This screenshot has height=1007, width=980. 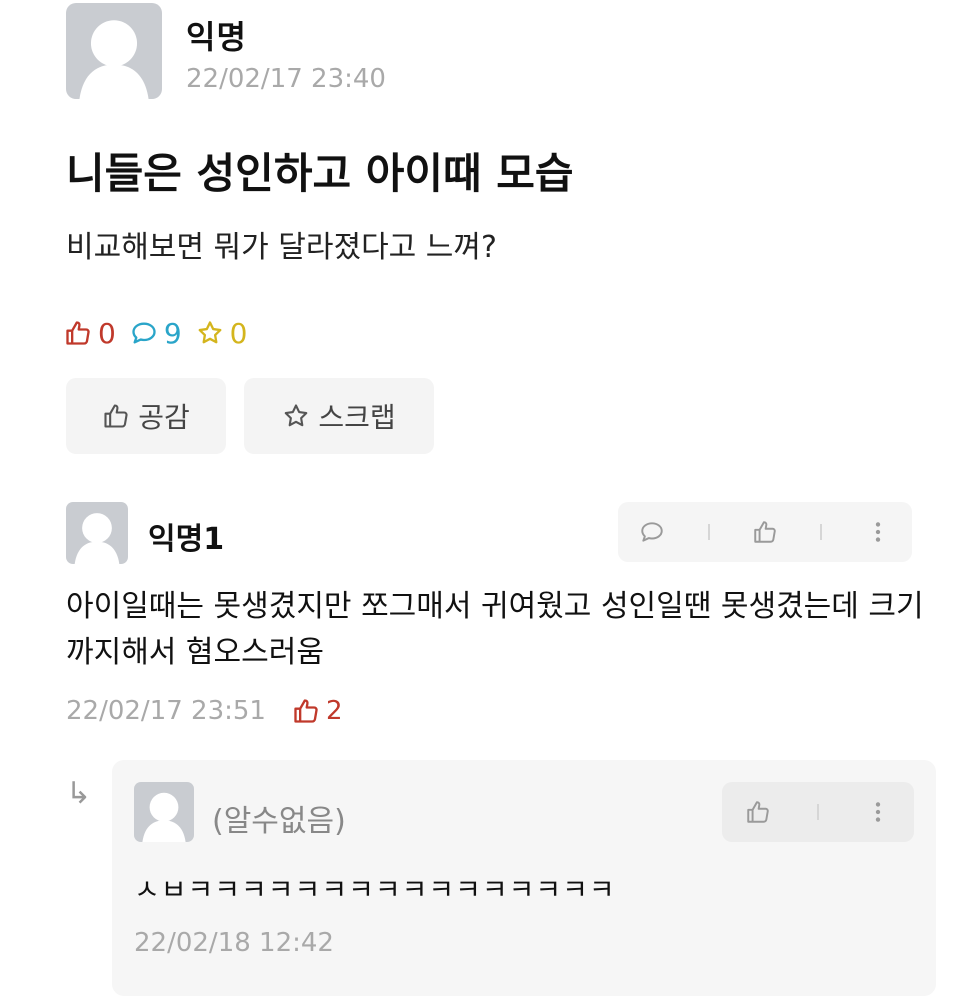 I want to click on post-stats: 0 9 0, so click(x=162, y=333).